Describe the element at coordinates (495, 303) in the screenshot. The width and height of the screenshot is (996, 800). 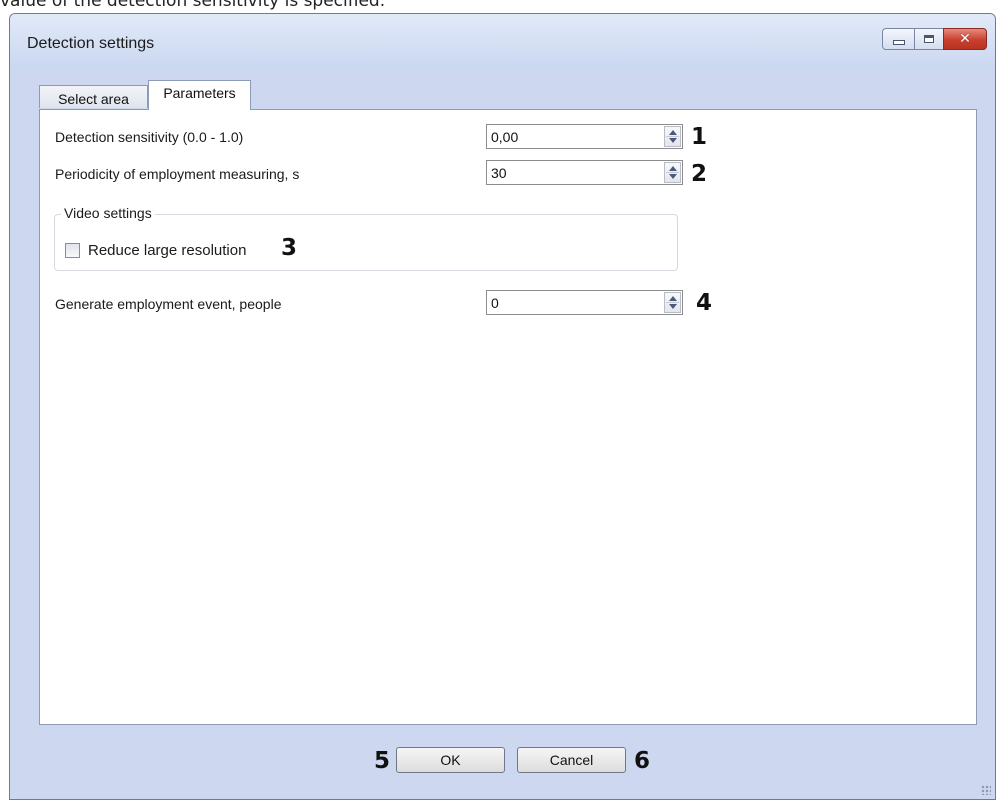
I see `employment-event-value: 0` at that location.